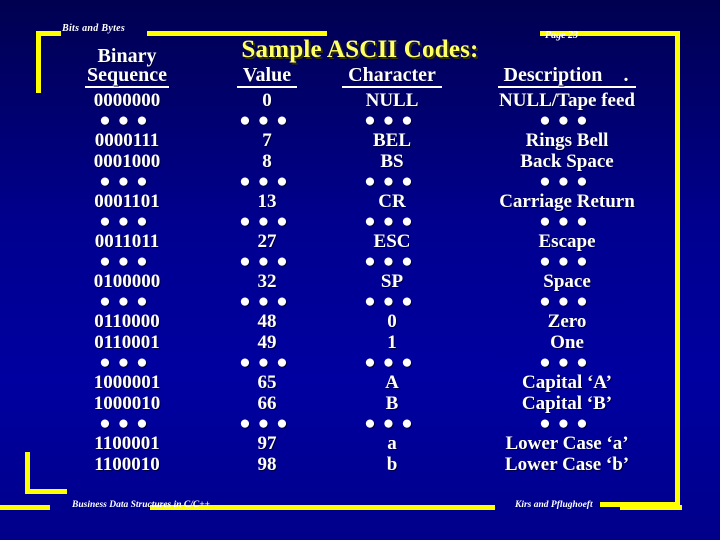  What do you see at coordinates (267, 241) in the screenshot?
I see `cell-value: 27` at bounding box center [267, 241].